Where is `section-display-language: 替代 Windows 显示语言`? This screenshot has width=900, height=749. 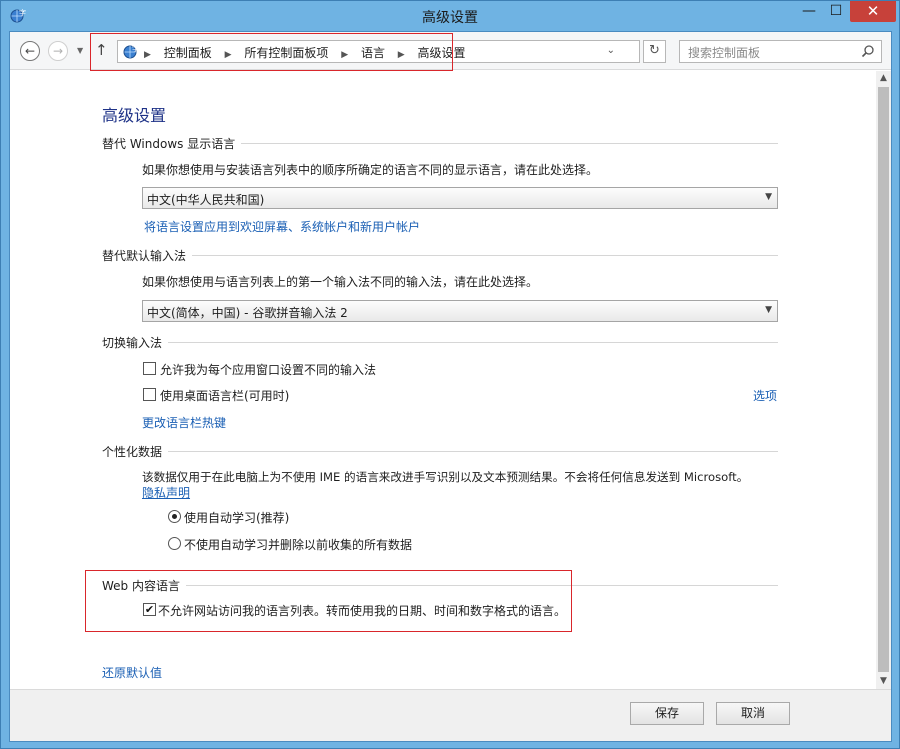 section-display-language: 替代 Windows 显示语言 is located at coordinates (440, 145).